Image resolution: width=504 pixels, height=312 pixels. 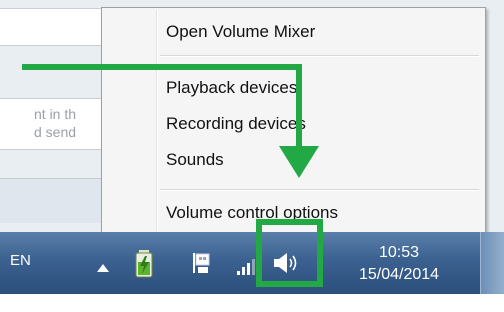 I want to click on annotation-highlight-box, so click(x=289, y=253).